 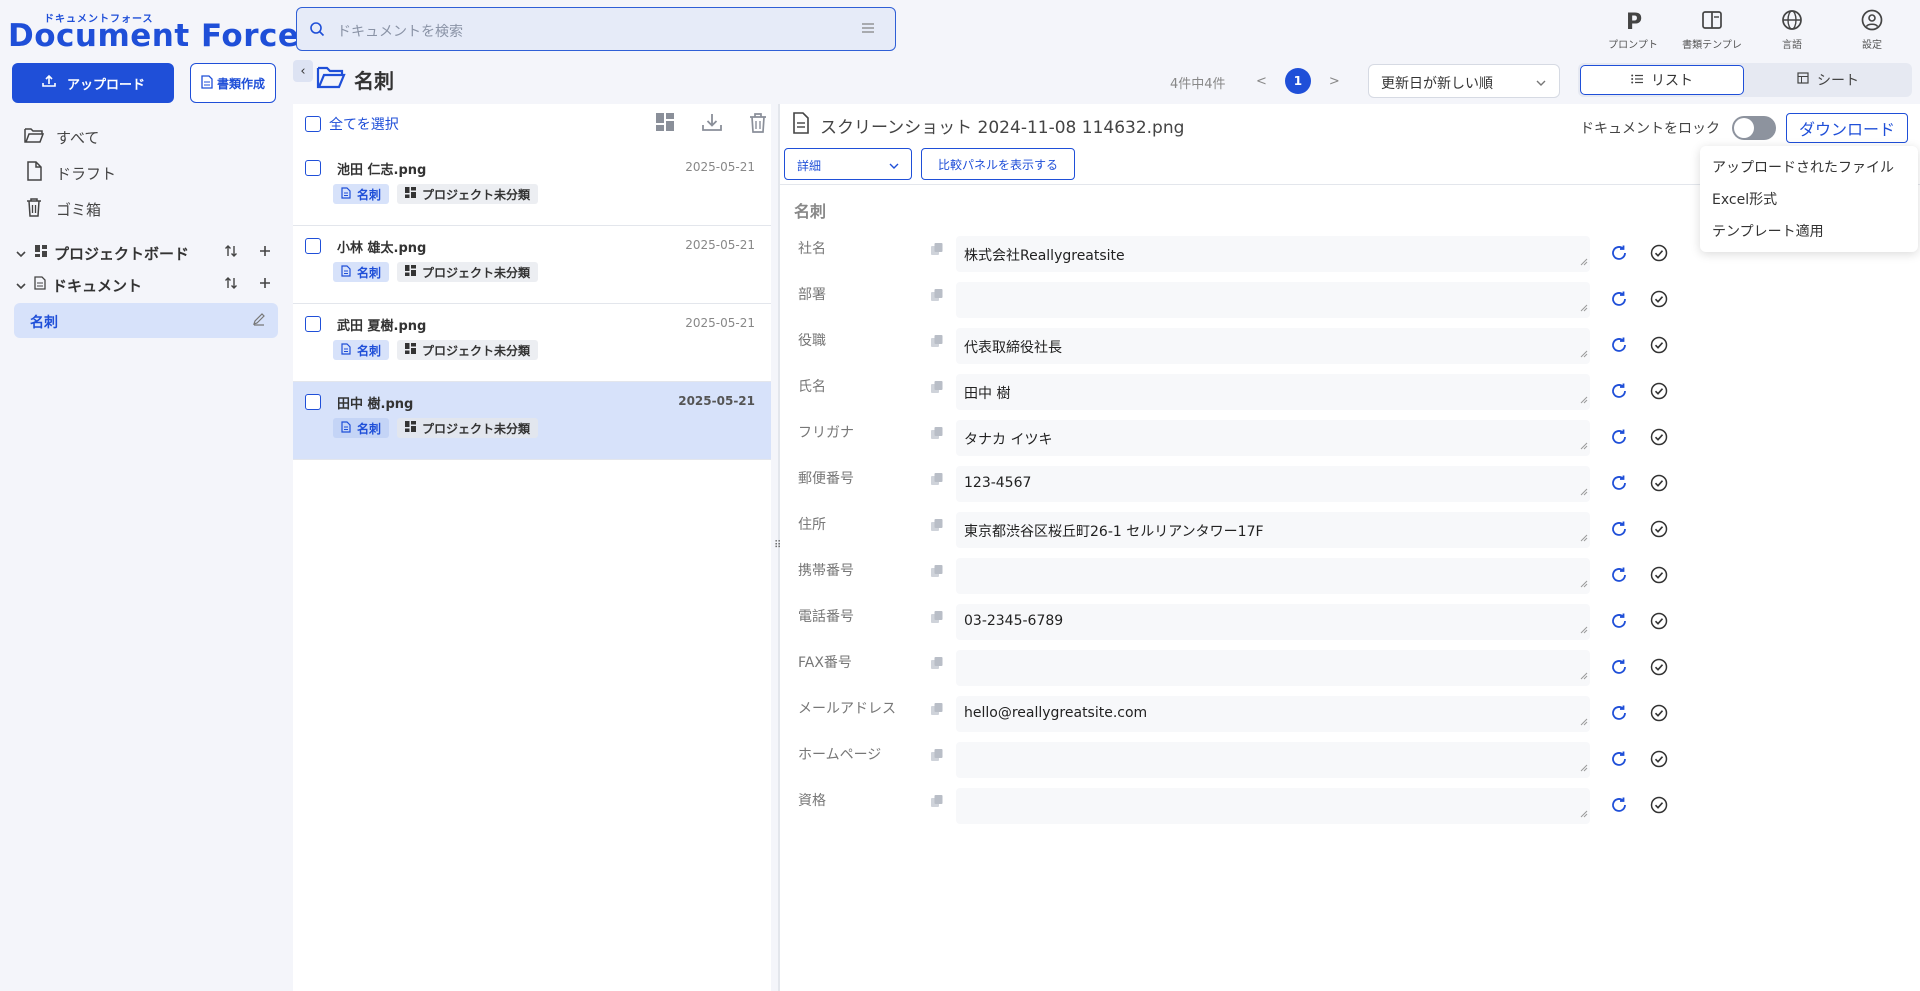 I want to click on tree-item-business-card: 名刺, so click(x=146, y=320).